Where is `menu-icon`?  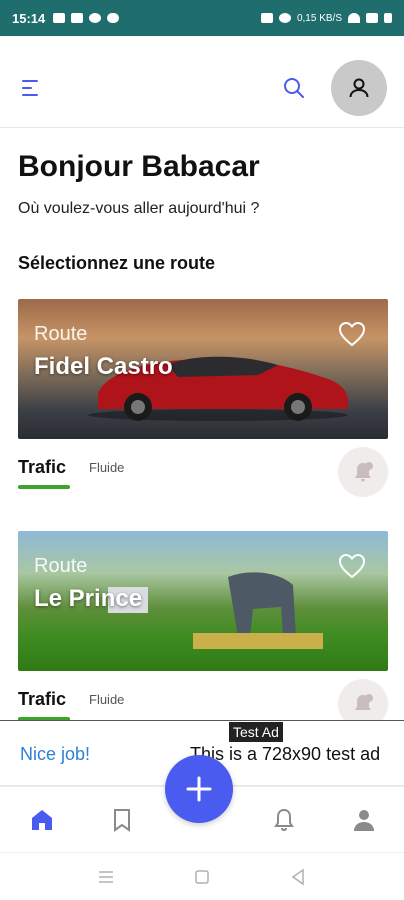
menu-icon is located at coordinates (32, 89).